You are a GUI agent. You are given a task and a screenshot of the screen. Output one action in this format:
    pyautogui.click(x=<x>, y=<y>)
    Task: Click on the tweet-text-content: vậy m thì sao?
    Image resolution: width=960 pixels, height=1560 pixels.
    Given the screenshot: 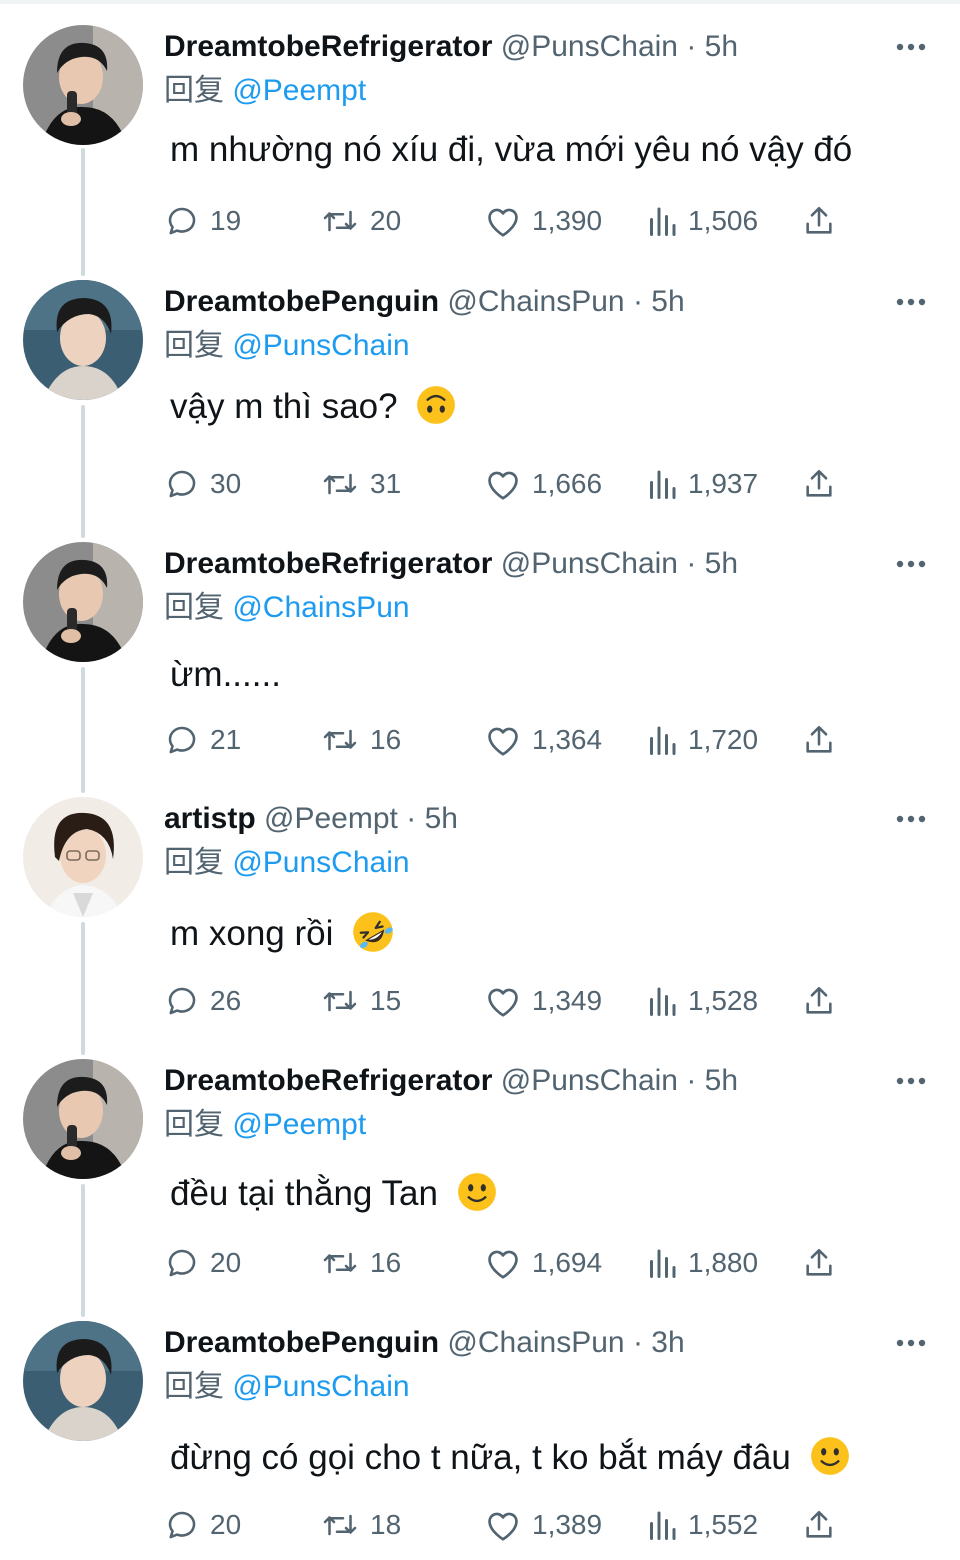 What is the action you would take?
    pyautogui.click(x=284, y=406)
    